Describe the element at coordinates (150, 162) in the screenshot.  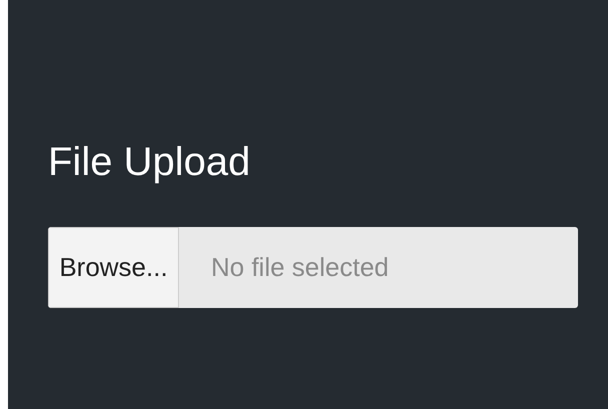
I see `page-heading: File Upload` at that location.